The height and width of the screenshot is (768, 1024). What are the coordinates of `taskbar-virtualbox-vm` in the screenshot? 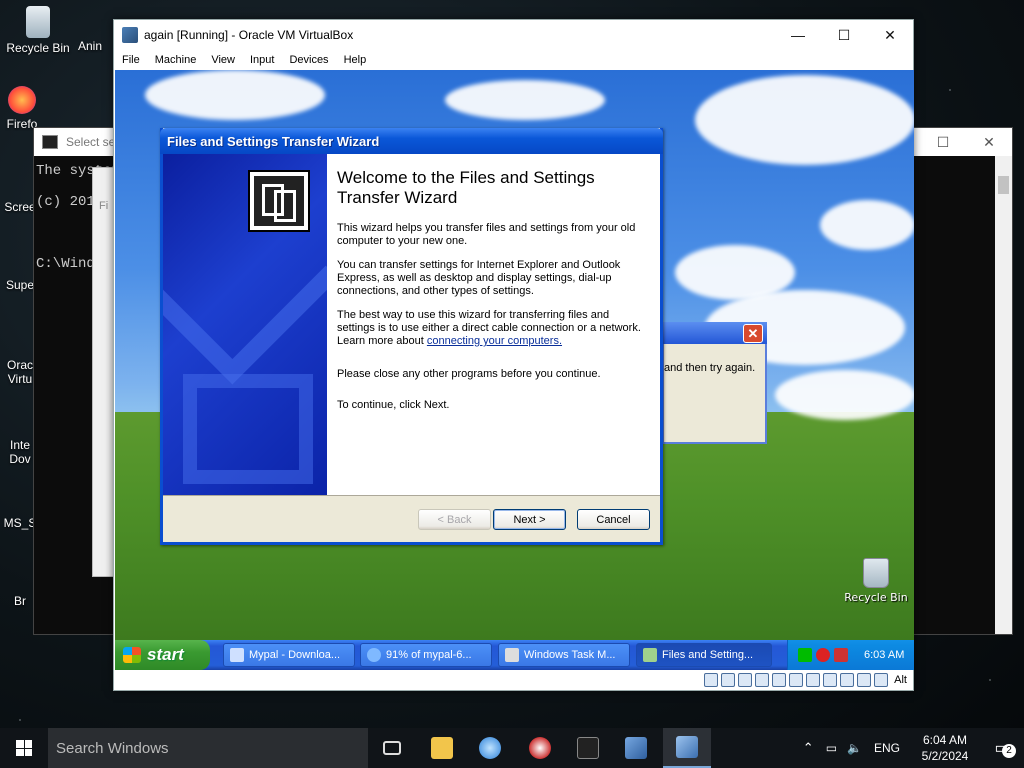 It's located at (687, 748).